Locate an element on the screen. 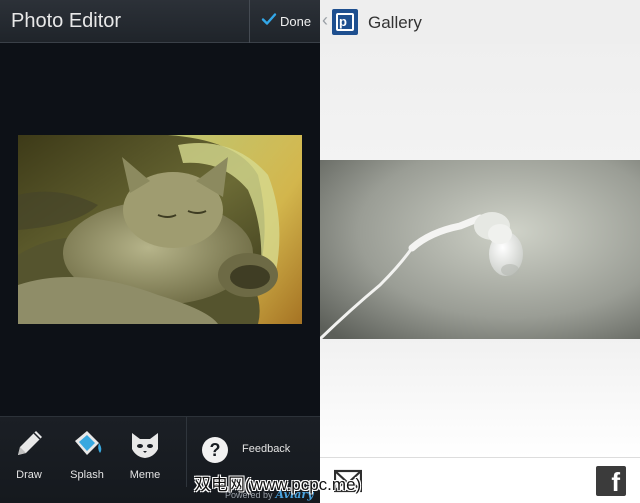 Image resolution: width=640 pixels, height=503 pixels. facebook-icon: f is located at coordinates (611, 481).